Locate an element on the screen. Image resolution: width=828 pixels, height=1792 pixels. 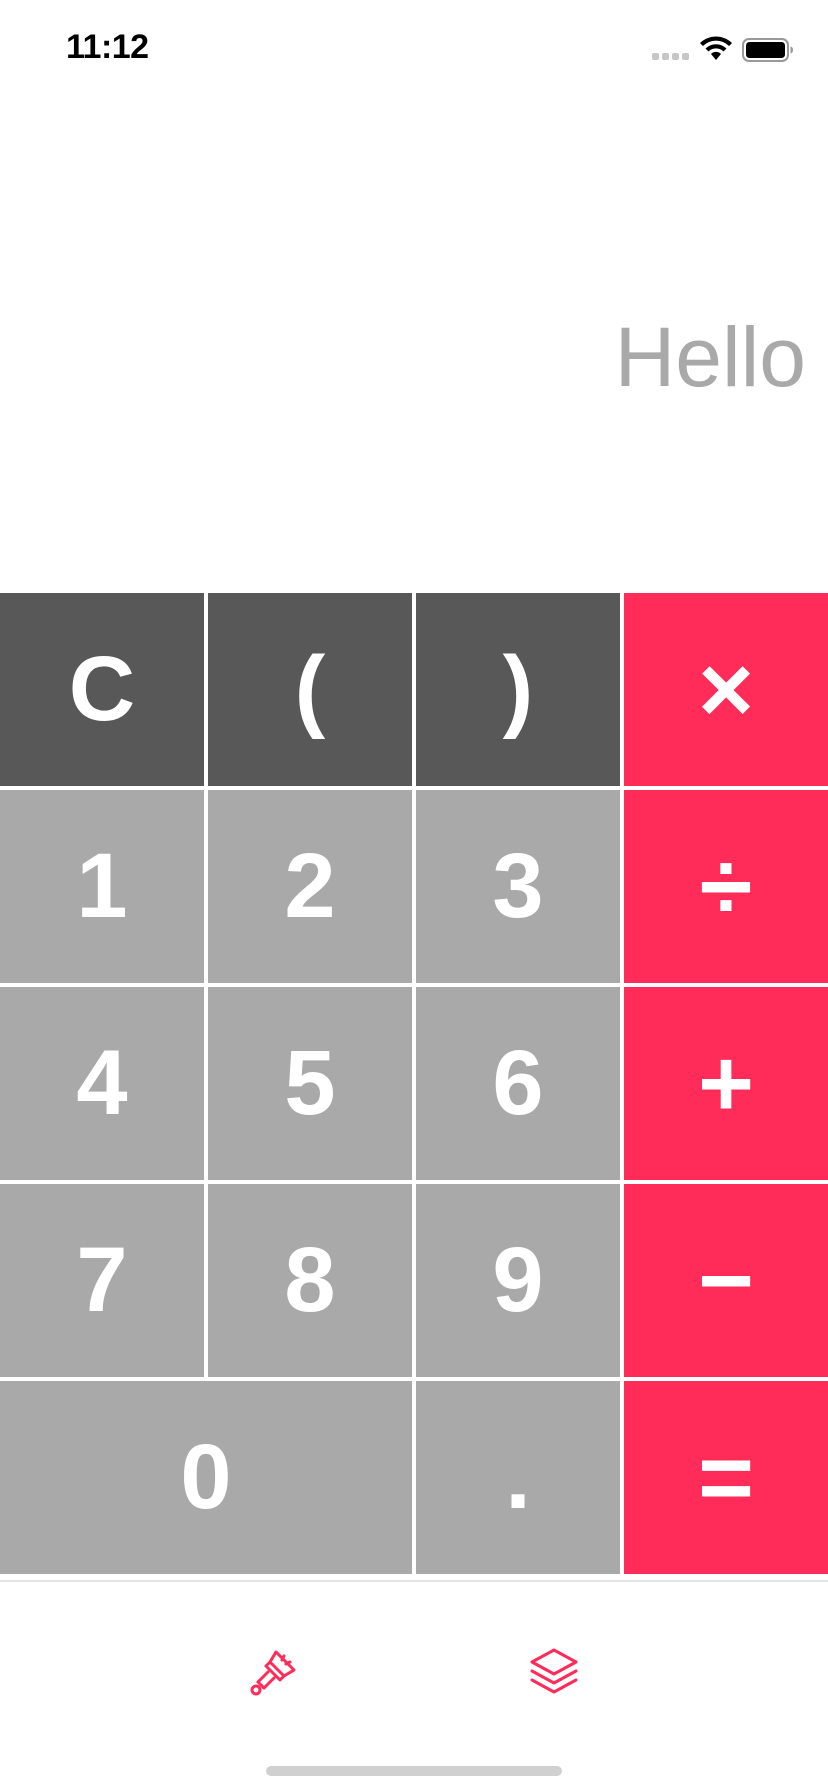
equals-button: = is located at coordinates (726, 1477).